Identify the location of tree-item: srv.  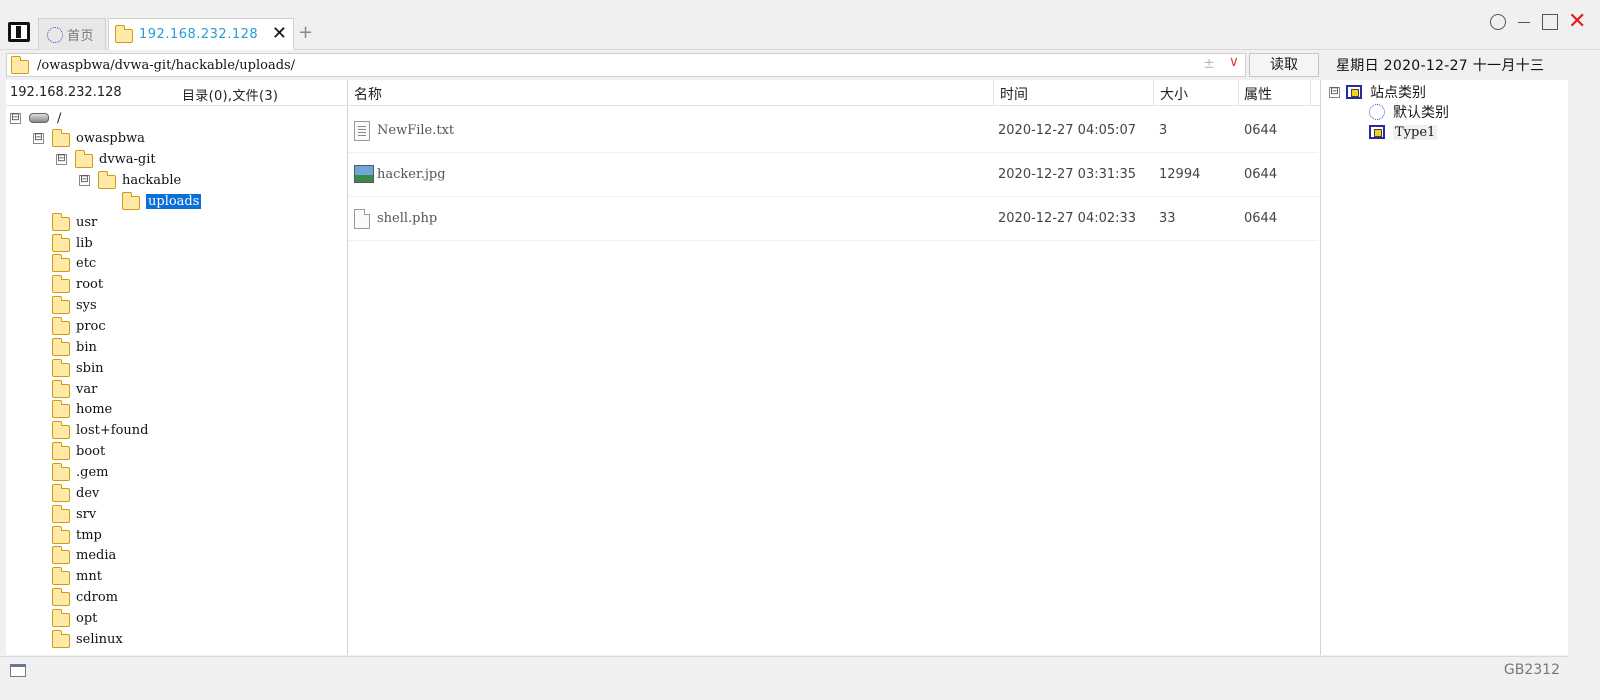
(74, 514).